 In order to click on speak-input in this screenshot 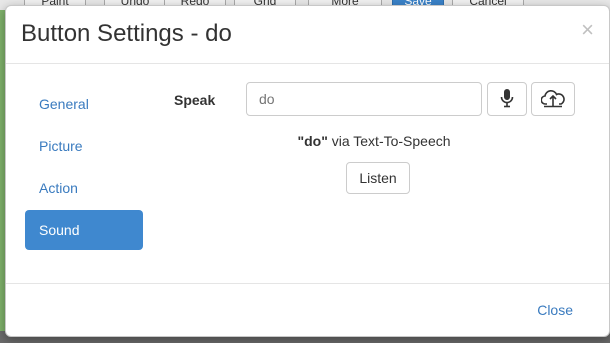, I will do `click(364, 99)`.